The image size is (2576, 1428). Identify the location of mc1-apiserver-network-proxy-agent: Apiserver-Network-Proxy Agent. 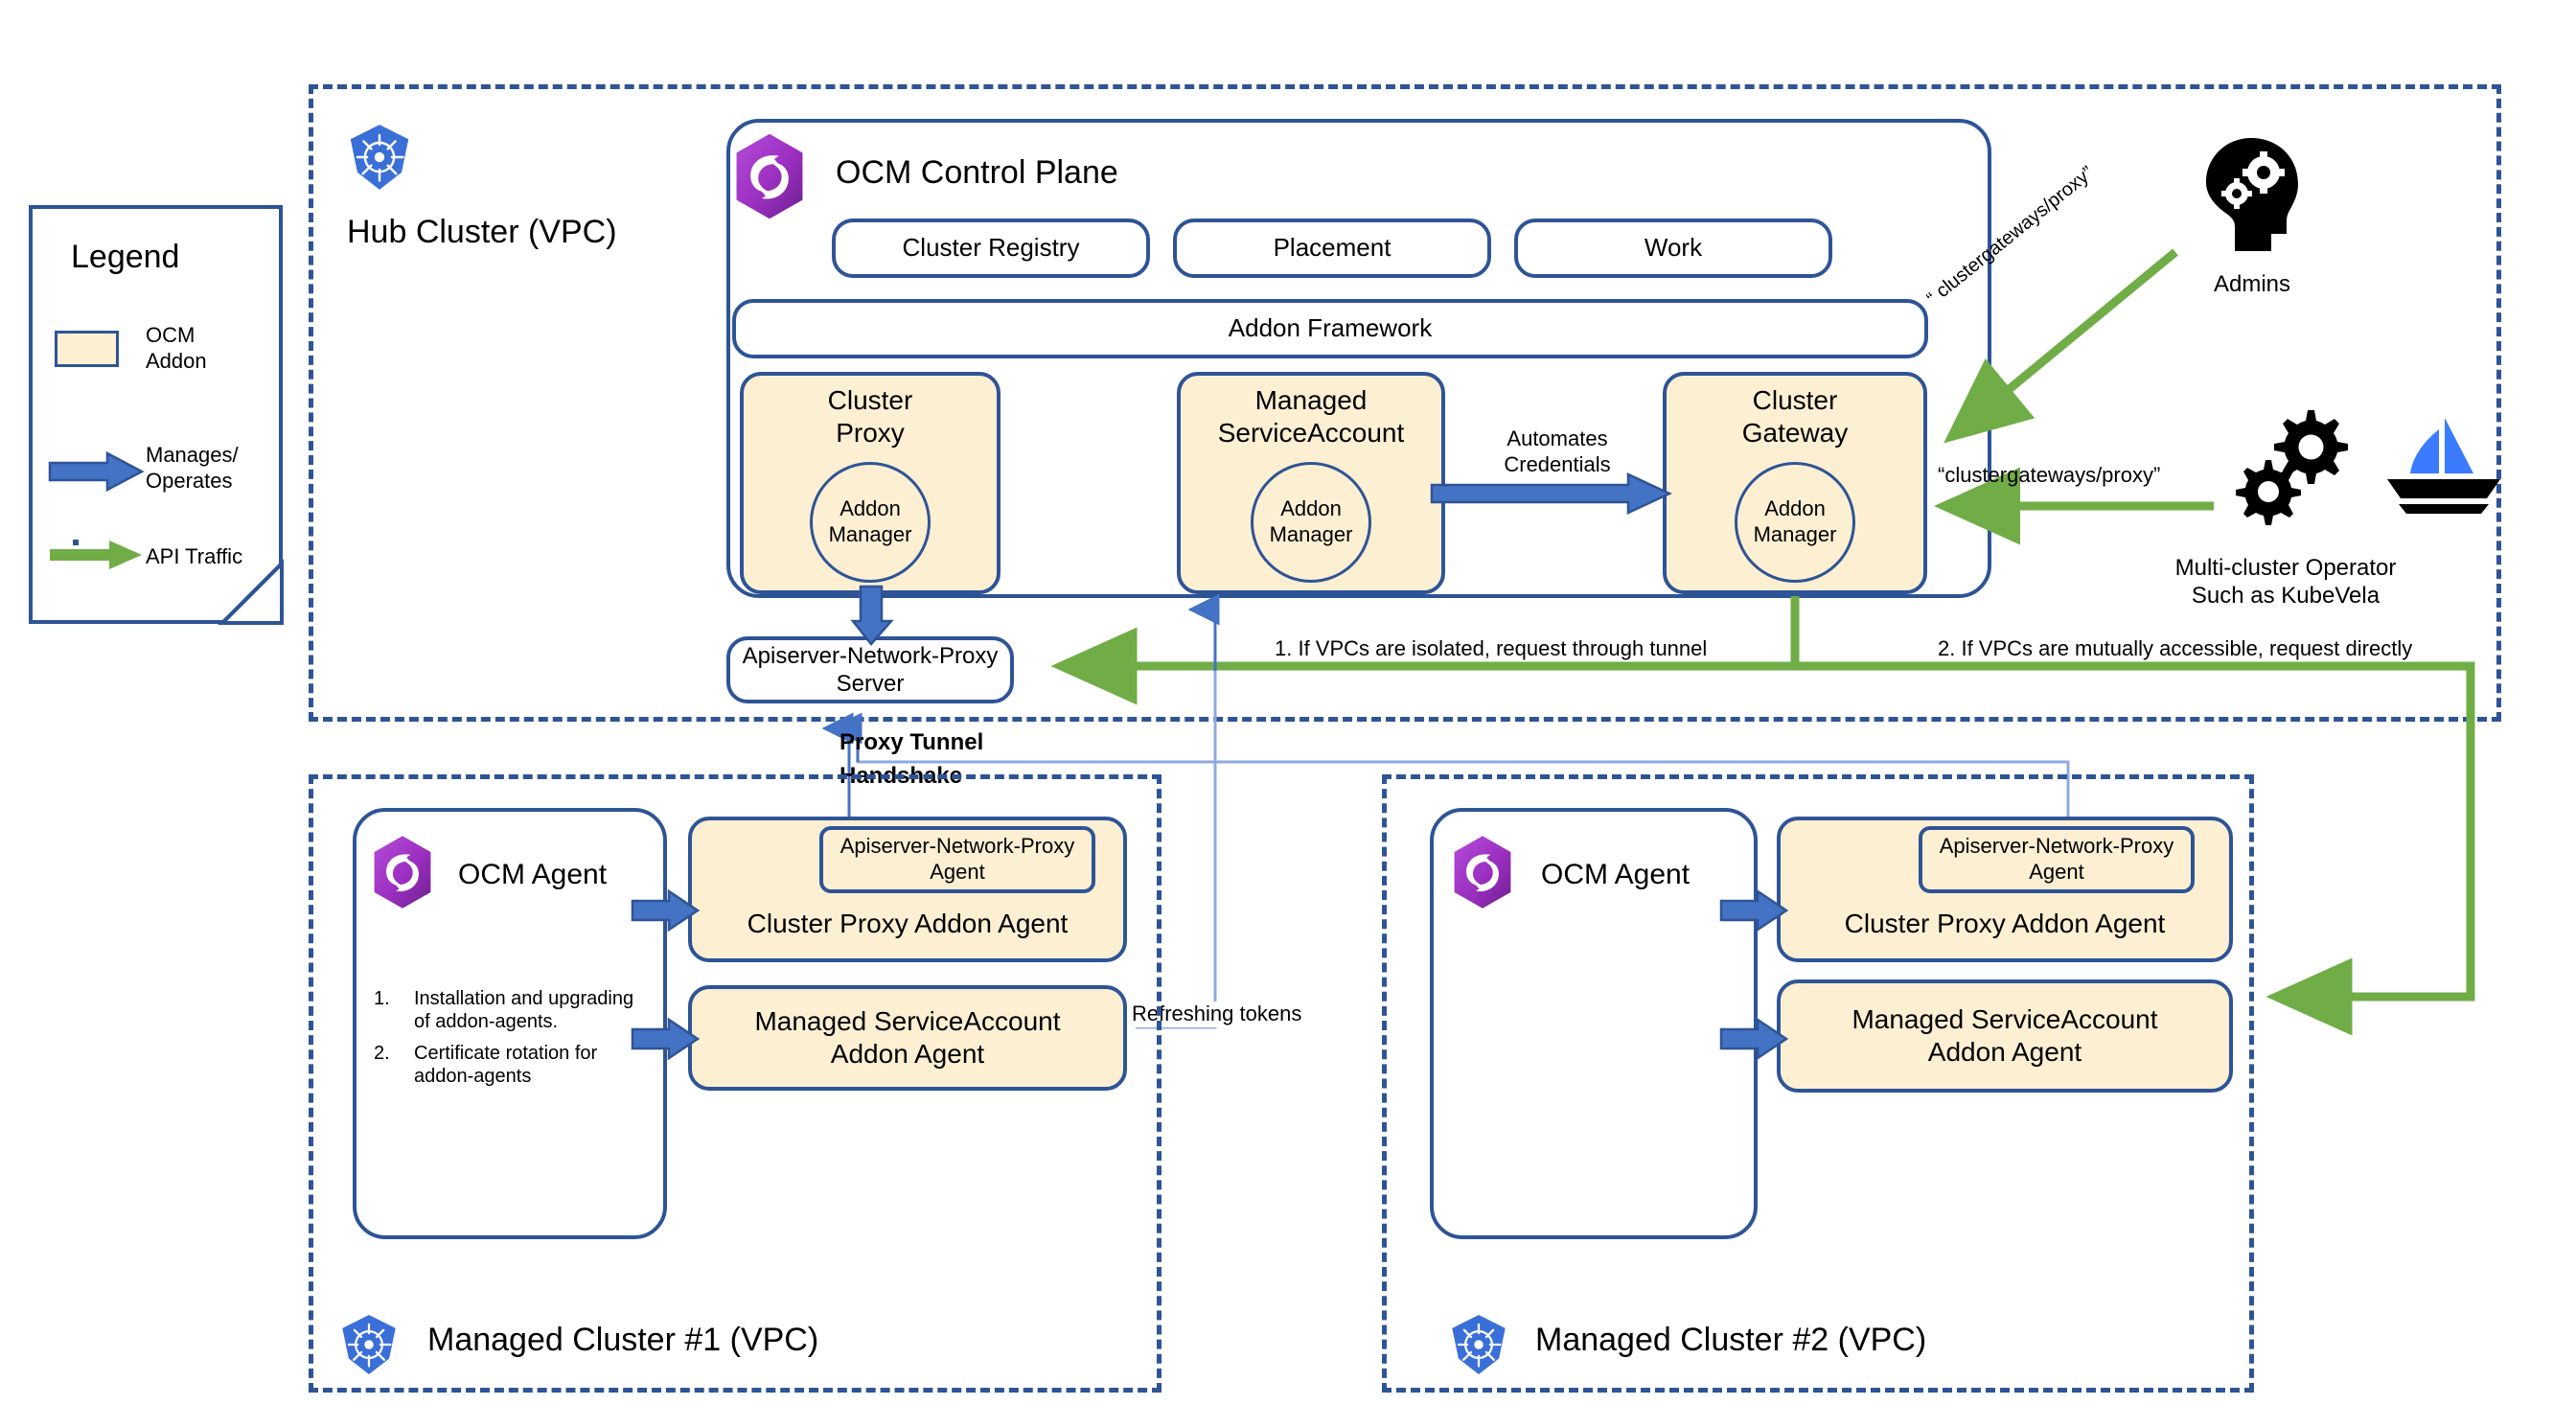
(957, 859).